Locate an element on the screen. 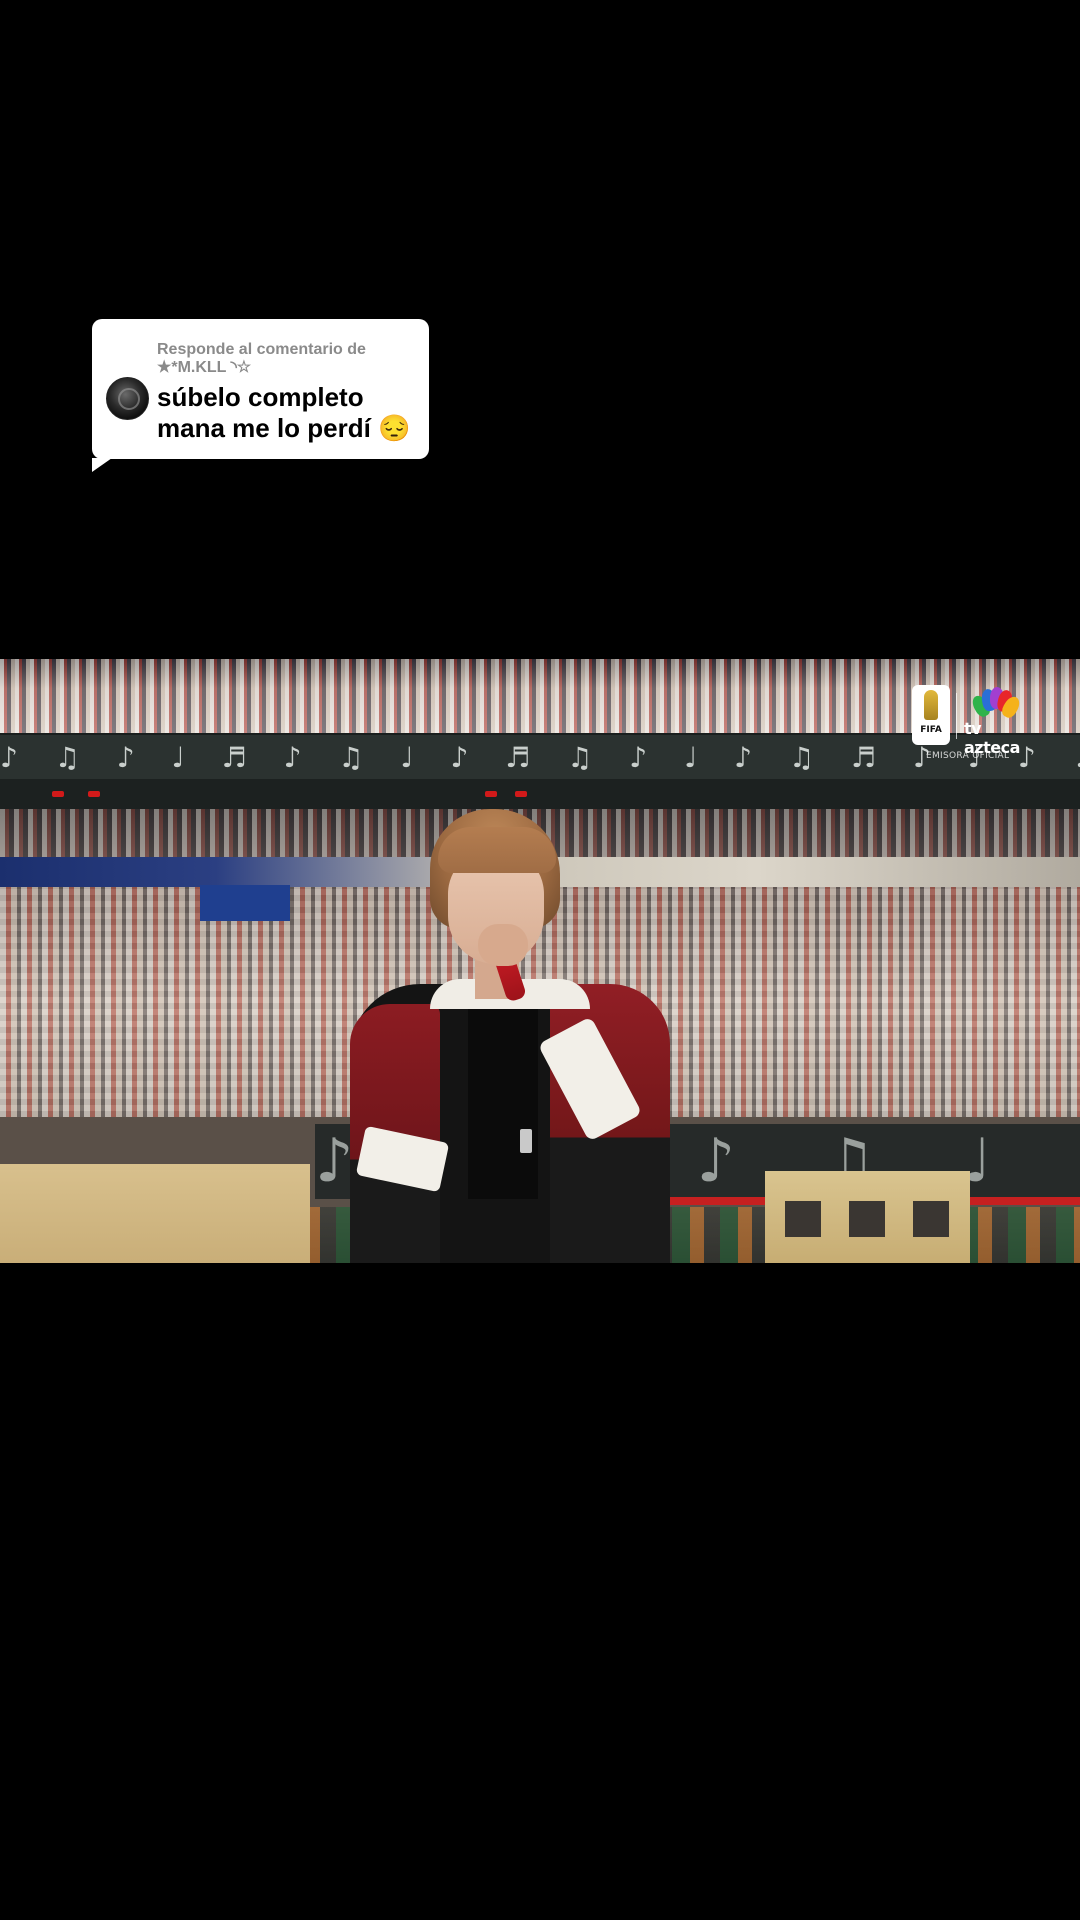 The width and height of the screenshot is (1080, 1920). hair-fringe is located at coordinates (497, 850).